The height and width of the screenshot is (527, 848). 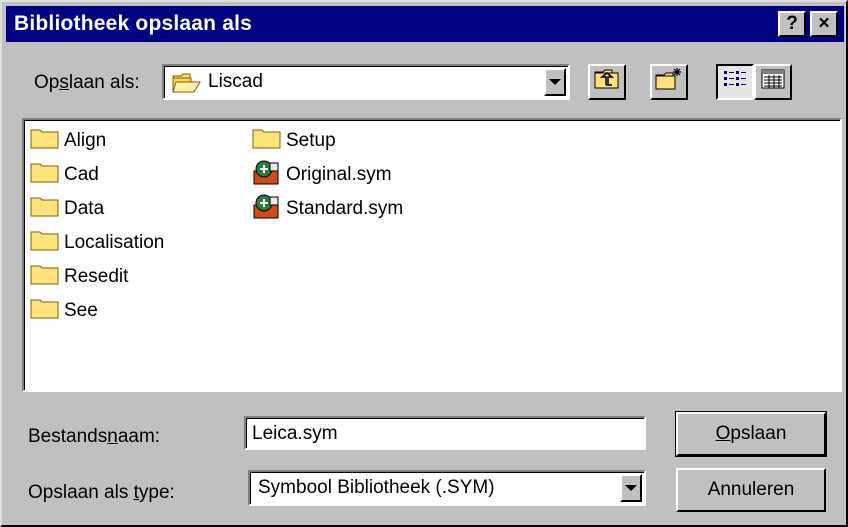 I want to click on close-icon: ×, so click(x=824, y=23).